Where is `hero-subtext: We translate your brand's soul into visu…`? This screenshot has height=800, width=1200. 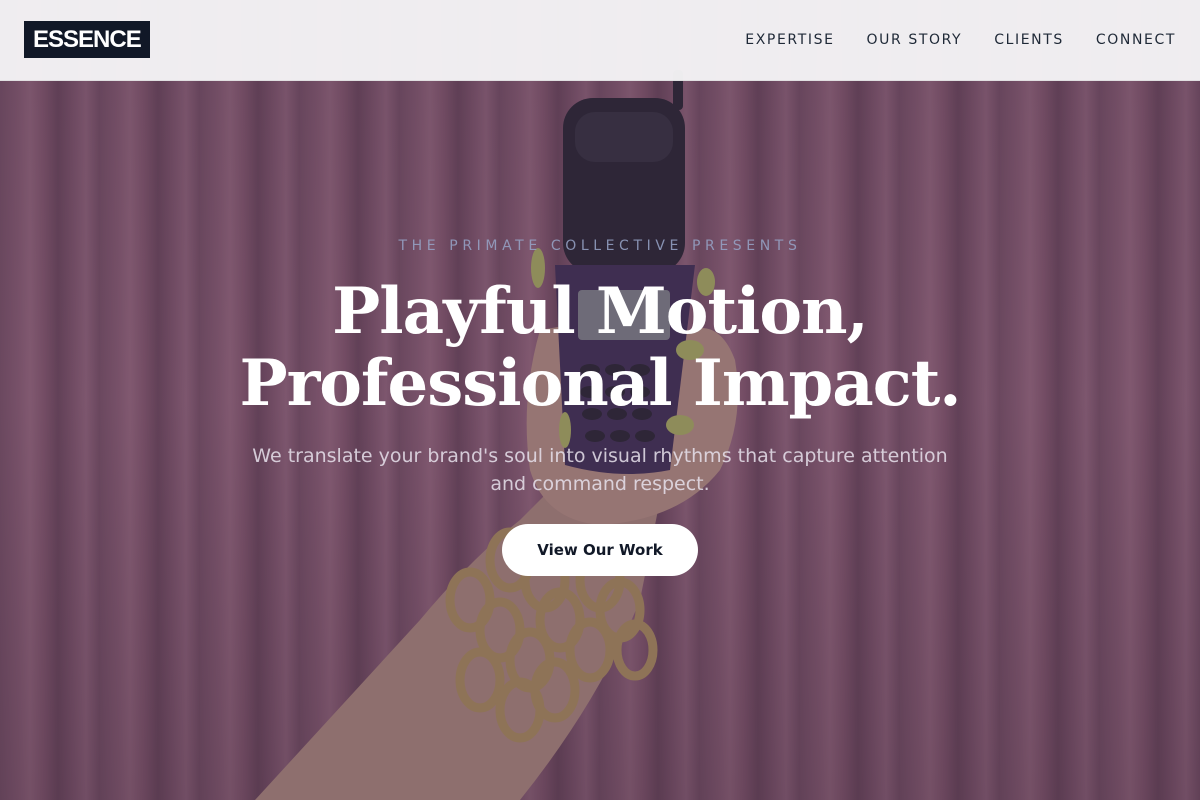
hero-subtext: We translate your brand's soul into visu… is located at coordinates (600, 470).